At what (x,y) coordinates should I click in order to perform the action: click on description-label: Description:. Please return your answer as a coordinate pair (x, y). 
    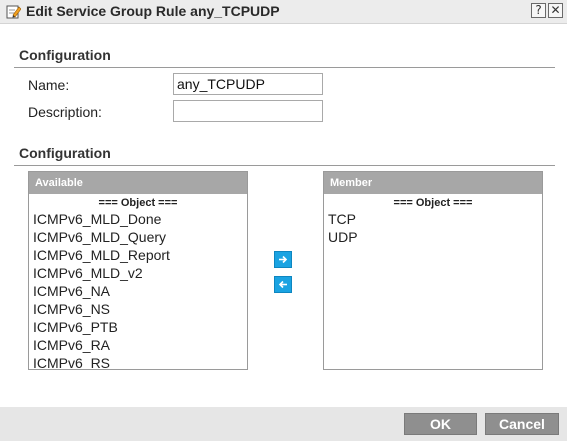
    Looking at the image, I should click on (65, 112).